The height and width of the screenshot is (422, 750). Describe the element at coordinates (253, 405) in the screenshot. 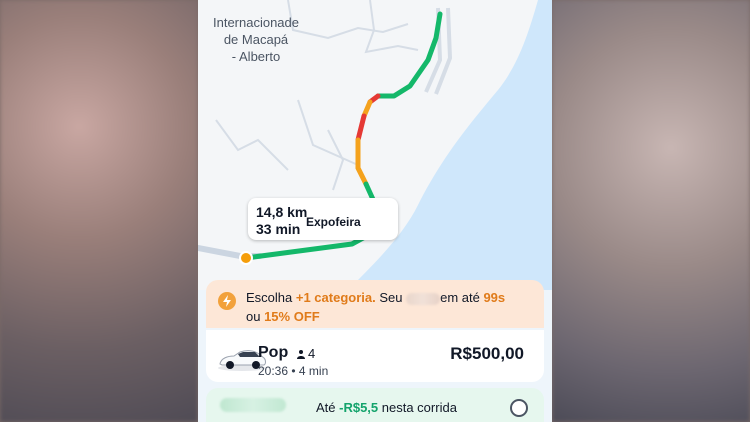

I see `discount-redacted` at that location.